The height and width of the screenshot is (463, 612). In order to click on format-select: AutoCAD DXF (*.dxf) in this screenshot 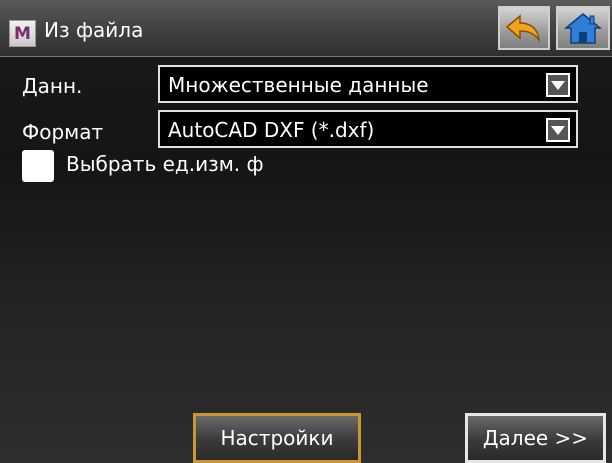, I will do `click(368, 129)`.